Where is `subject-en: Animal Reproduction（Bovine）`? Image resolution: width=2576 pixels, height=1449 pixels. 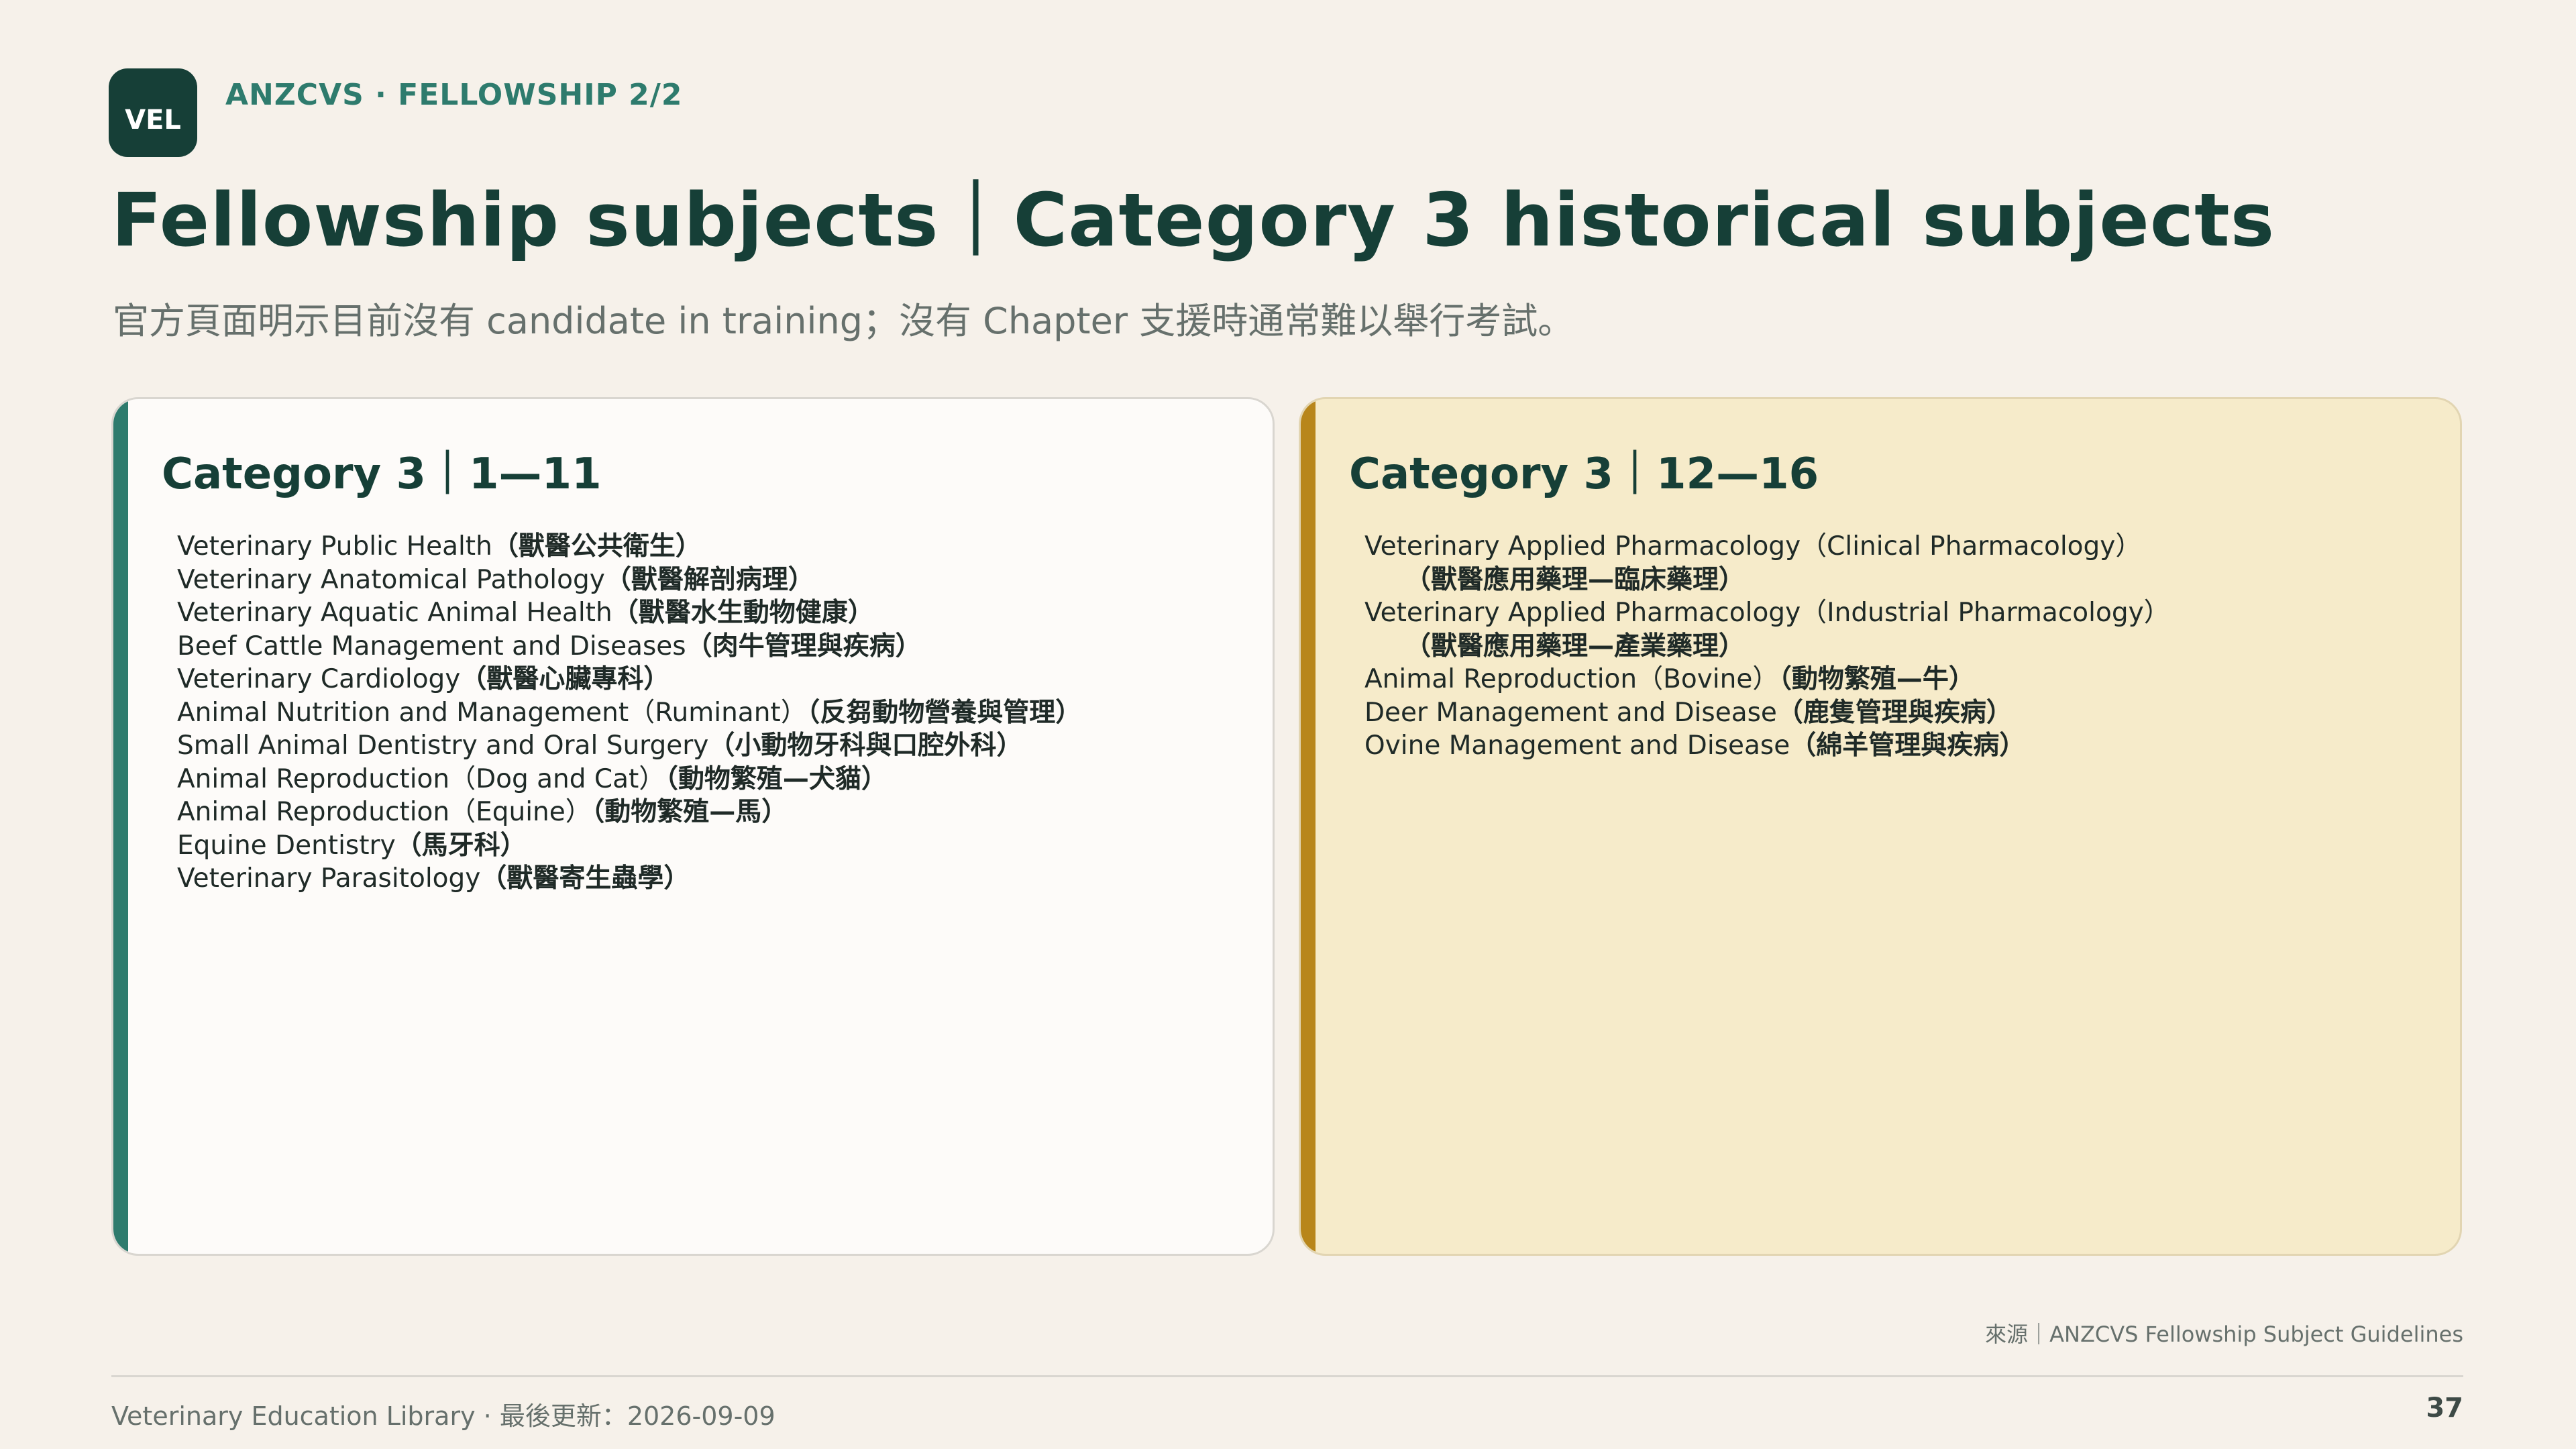 subject-en: Animal Reproduction（Bovine） is located at coordinates (1571, 679).